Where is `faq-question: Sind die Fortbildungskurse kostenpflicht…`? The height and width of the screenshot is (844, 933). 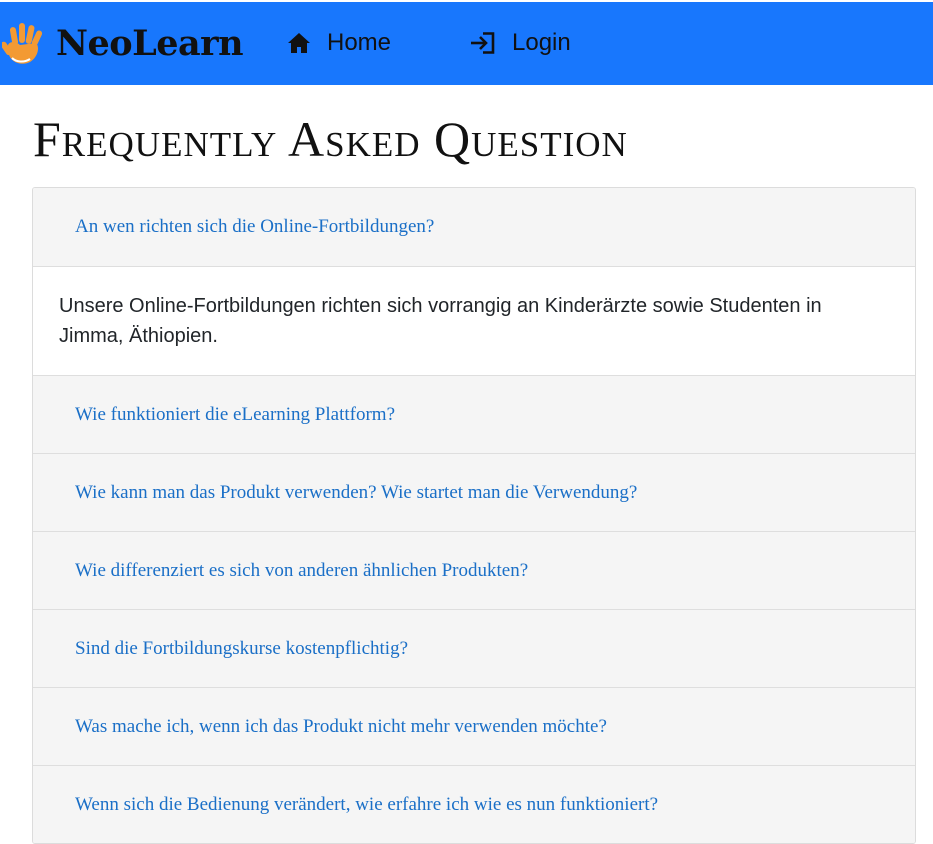 faq-question: Sind die Fortbildungskurse kostenpflicht… is located at coordinates (474, 648).